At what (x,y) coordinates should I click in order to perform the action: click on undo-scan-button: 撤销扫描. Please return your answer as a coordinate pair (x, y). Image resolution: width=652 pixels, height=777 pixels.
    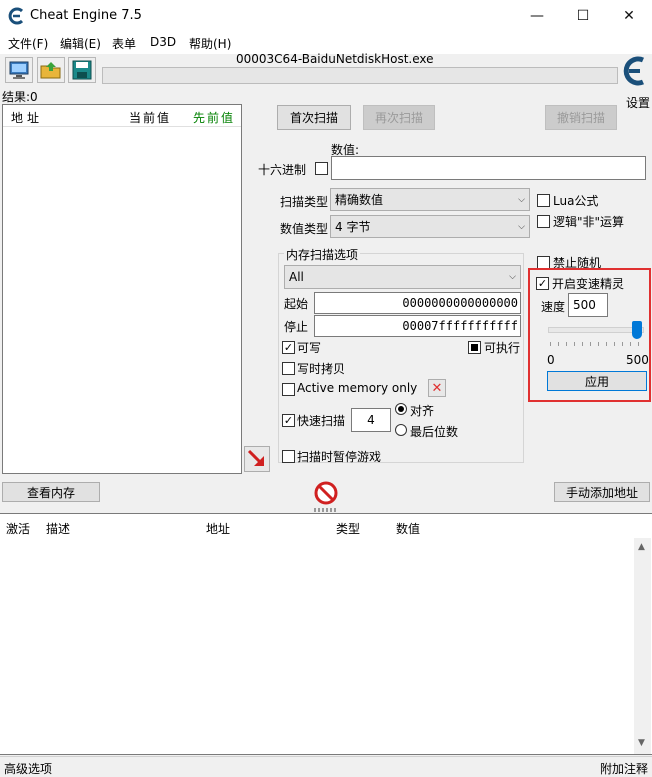
    Looking at the image, I should click on (581, 117).